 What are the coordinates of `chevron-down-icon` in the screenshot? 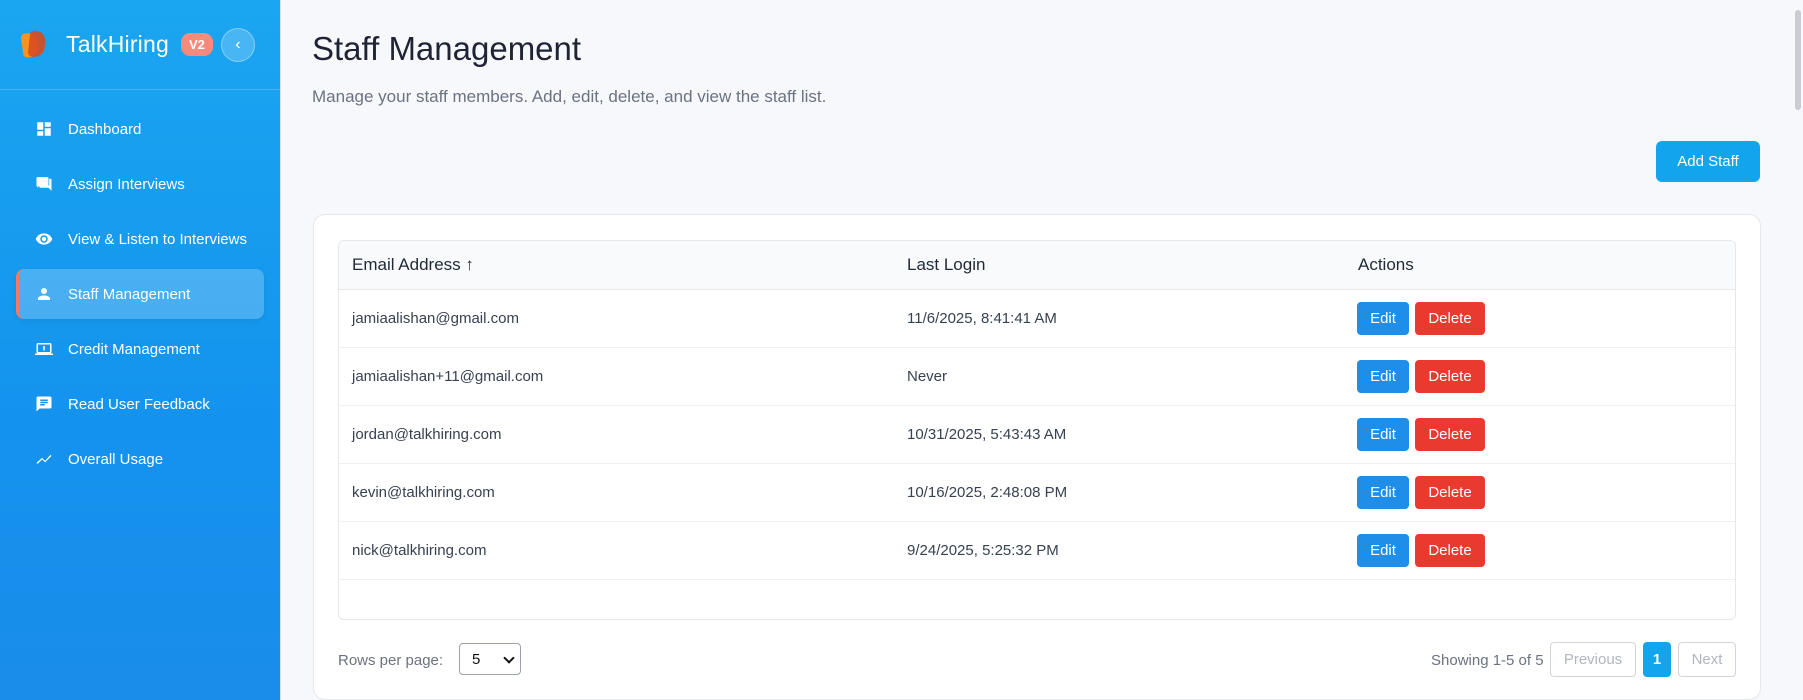 It's located at (509, 658).